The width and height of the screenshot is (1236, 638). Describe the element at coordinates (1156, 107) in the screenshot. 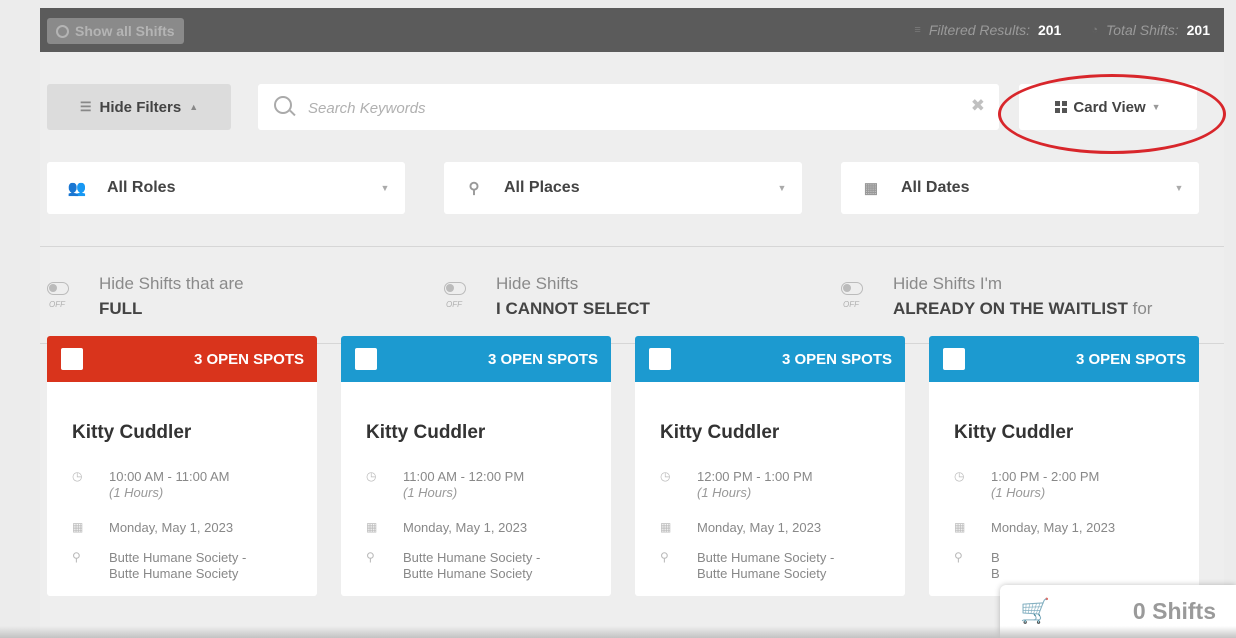

I see `caret-down-icon: ▼` at that location.